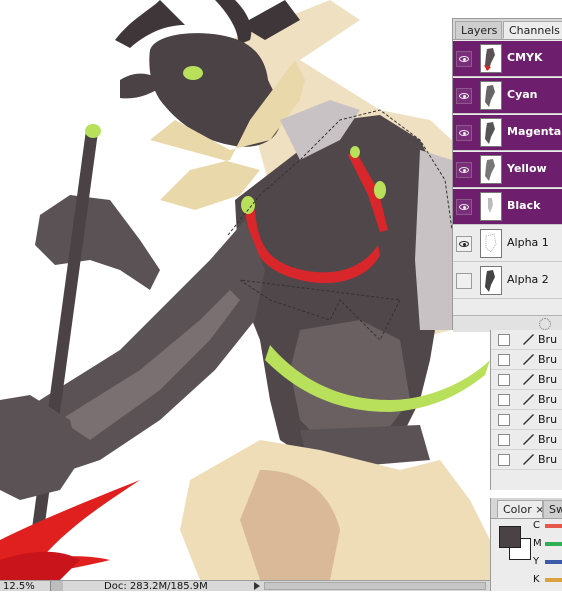 Image resolution: width=562 pixels, height=592 pixels. I want to click on slider-cyan: C, so click(547, 527).